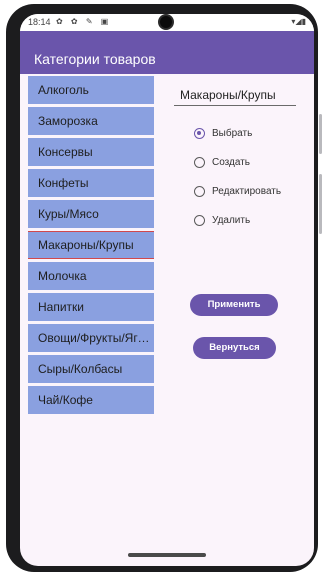 This screenshot has height=576, width=324. Describe the element at coordinates (95, 59) in the screenshot. I see `app-title: Категории товаров` at that location.